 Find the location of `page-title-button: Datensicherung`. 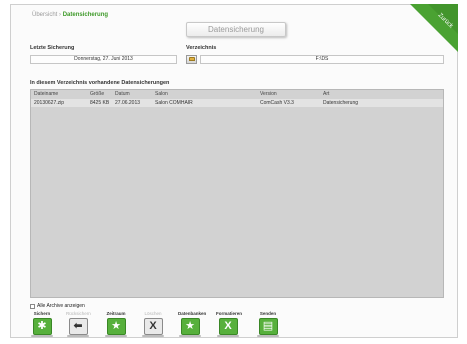

page-title-button: Datensicherung is located at coordinates (236, 29).